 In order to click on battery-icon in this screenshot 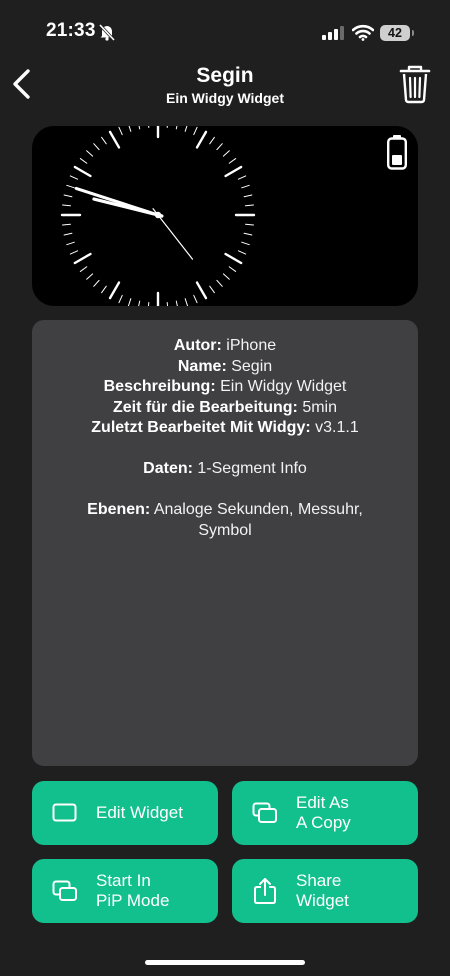, I will do `click(397, 152)`.